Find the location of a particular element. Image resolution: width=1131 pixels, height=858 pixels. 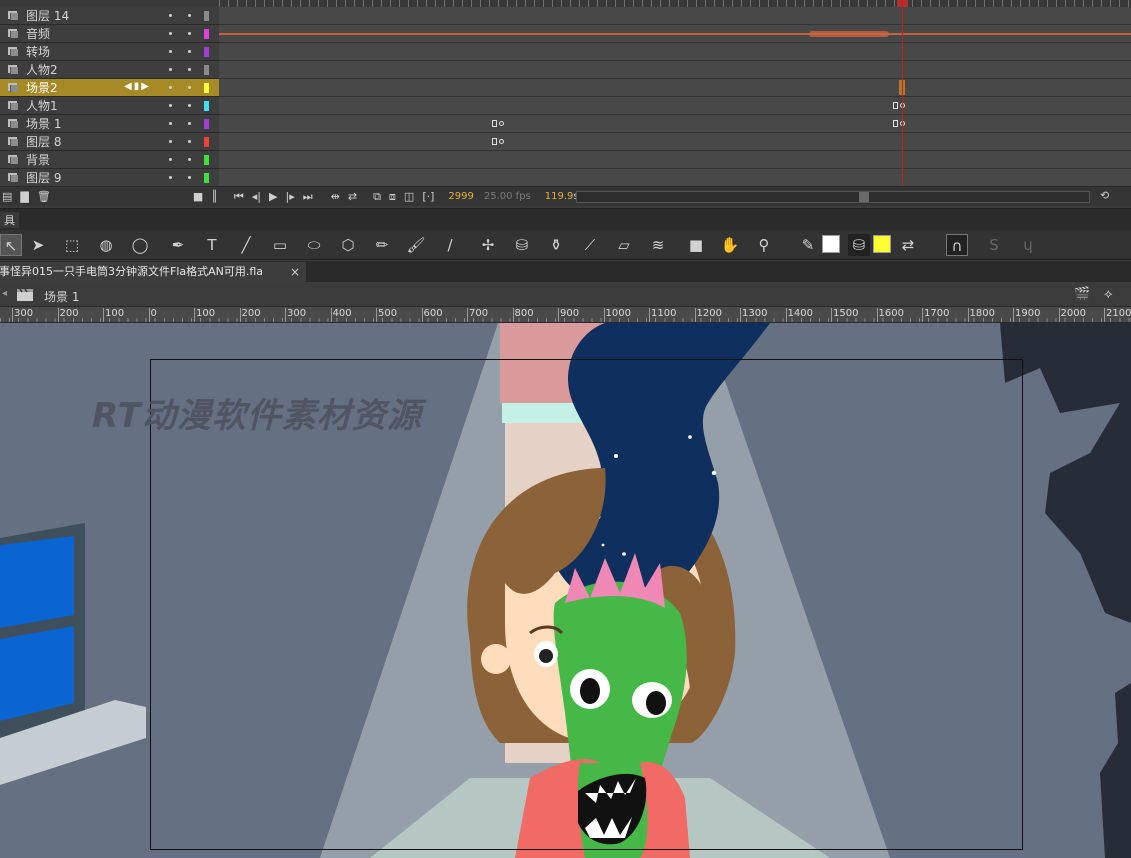

layer-name: 场景2 is located at coordinates (66, 87).